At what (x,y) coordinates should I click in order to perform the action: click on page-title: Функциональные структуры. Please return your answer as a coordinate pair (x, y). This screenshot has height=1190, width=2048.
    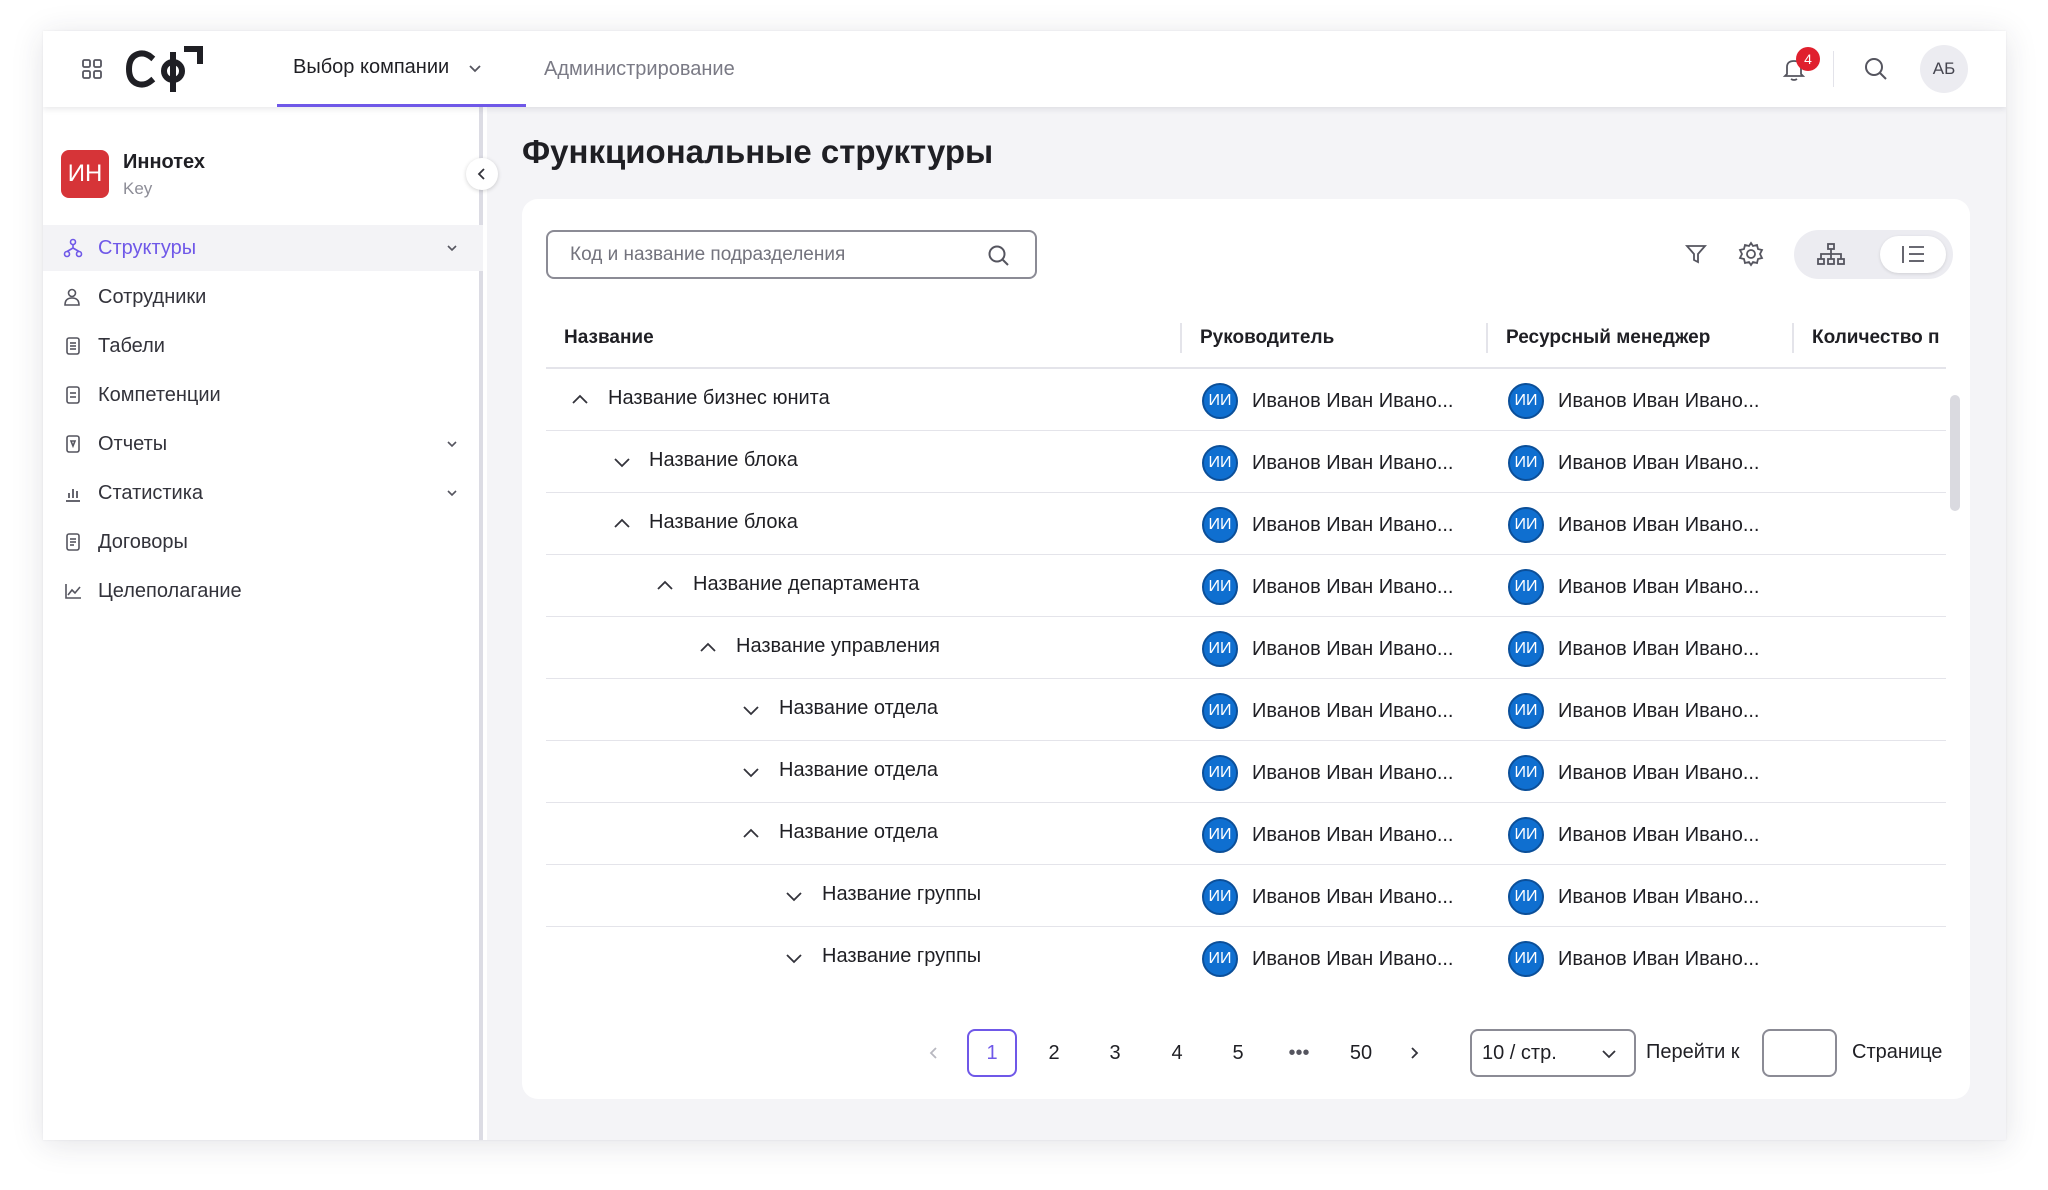
    Looking at the image, I should click on (758, 151).